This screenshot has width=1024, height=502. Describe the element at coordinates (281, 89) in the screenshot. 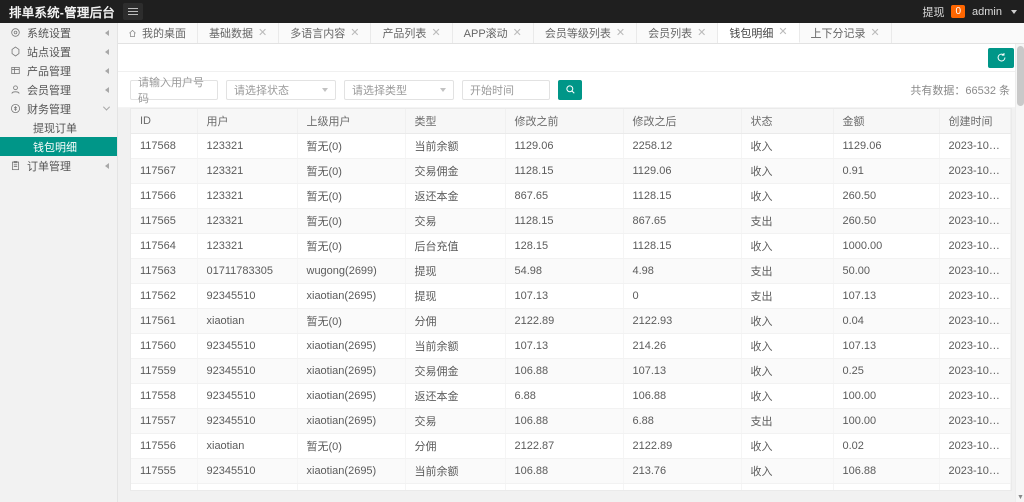

I see `status-select: 请选择状态` at that location.